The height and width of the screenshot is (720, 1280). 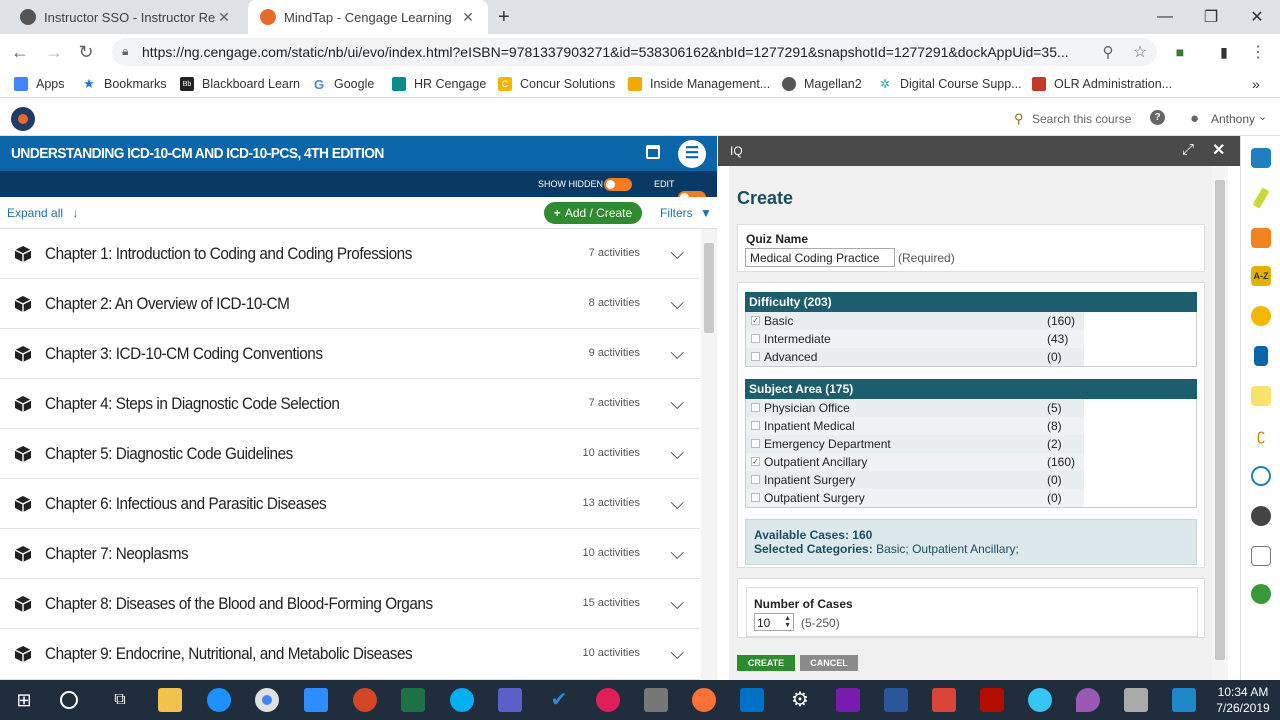 What do you see at coordinates (653, 152) in the screenshot?
I see `calendar-icon` at bounding box center [653, 152].